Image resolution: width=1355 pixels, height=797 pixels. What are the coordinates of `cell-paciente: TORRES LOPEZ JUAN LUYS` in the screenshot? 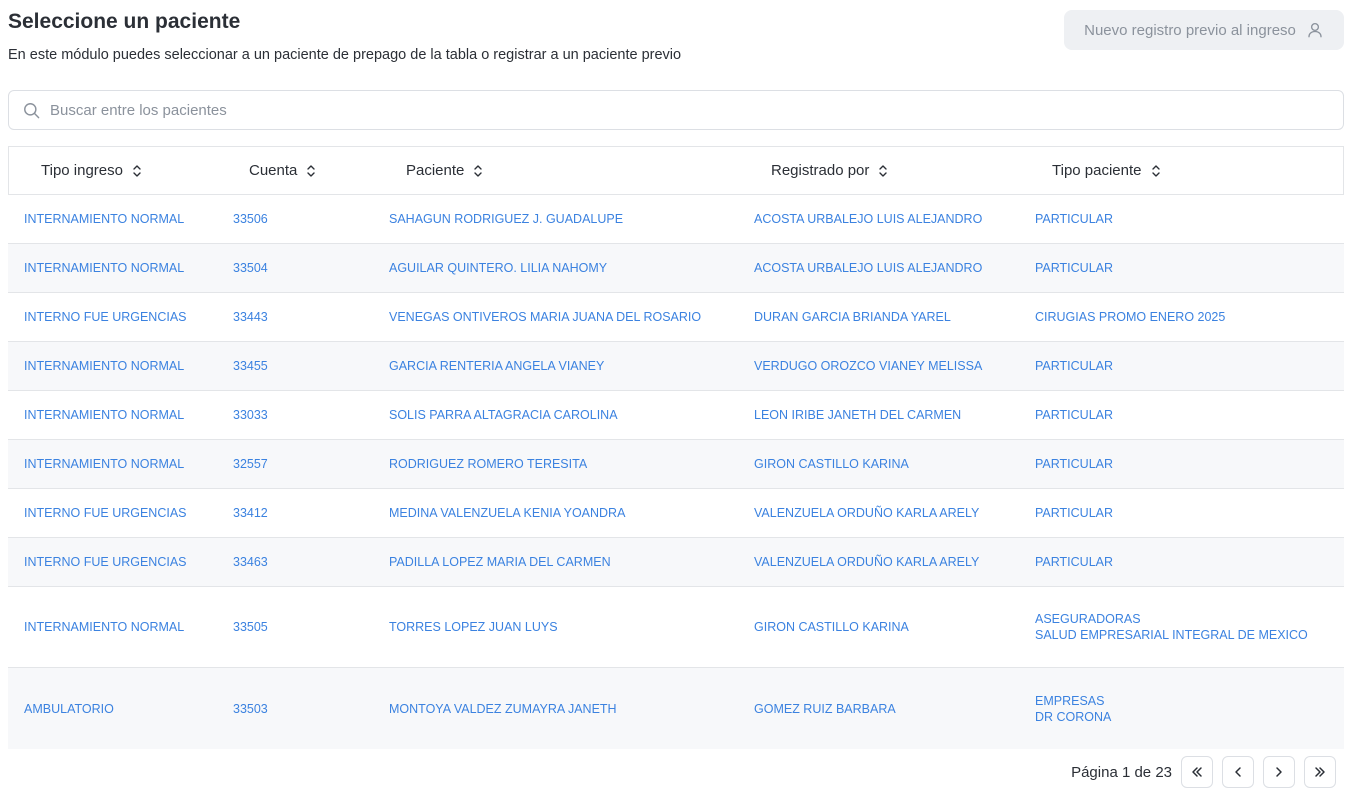 It's located at (473, 627).